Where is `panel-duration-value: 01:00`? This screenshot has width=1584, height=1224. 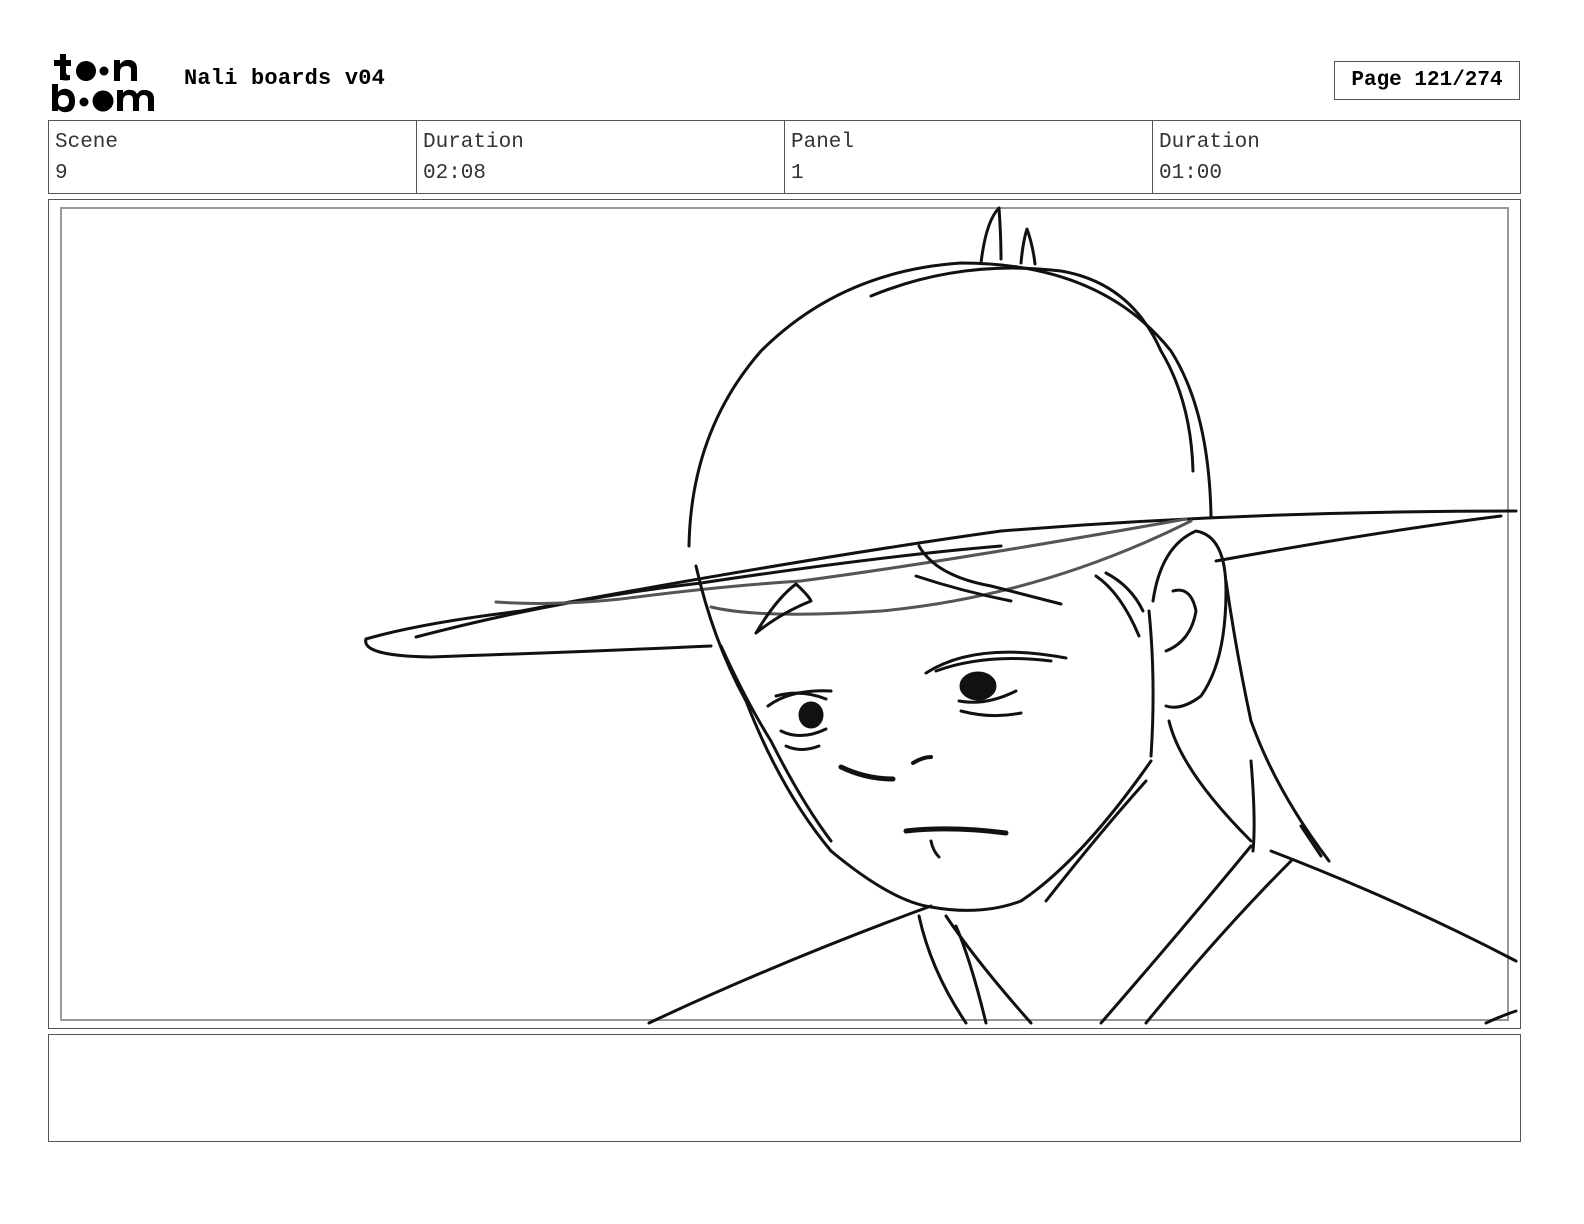
panel-duration-value: 01:00 is located at coordinates (1191, 173).